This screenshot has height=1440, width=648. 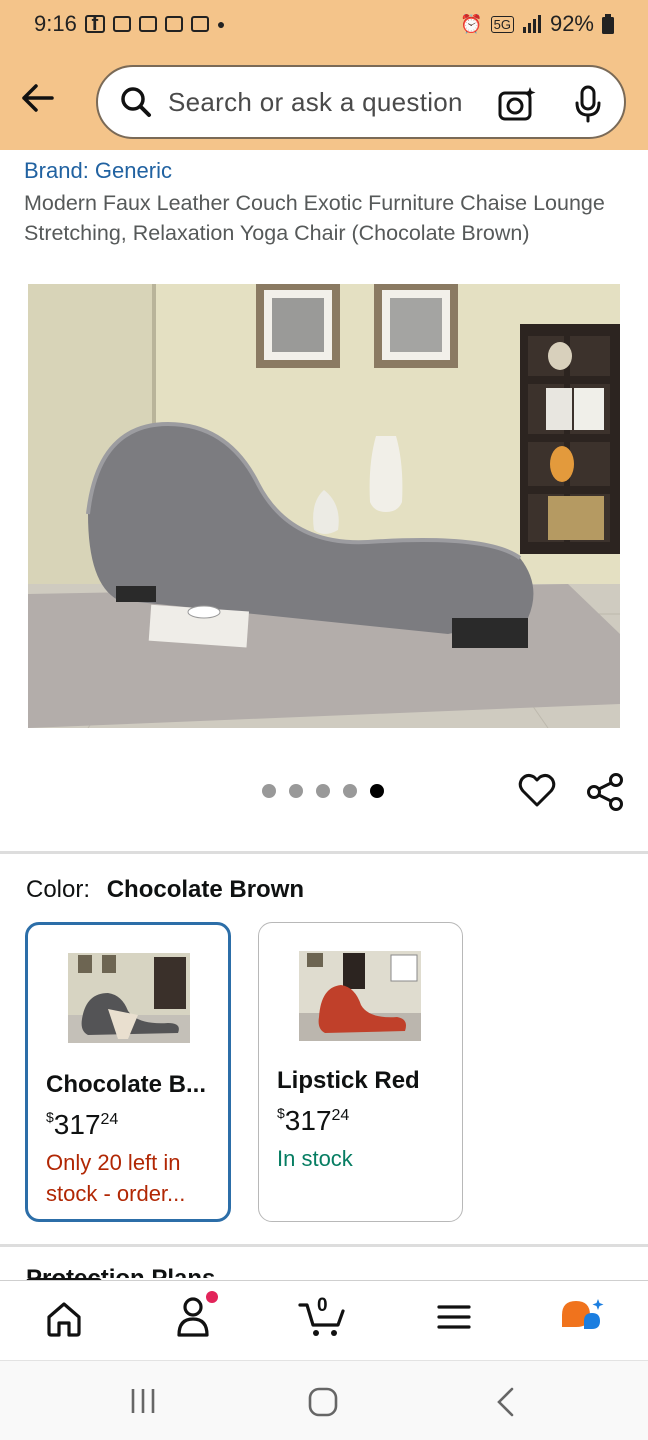 What do you see at coordinates (324, 24) in the screenshot?
I see `status-bar: 9:16 f ● ⏰ 5G 92%` at bounding box center [324, 24].